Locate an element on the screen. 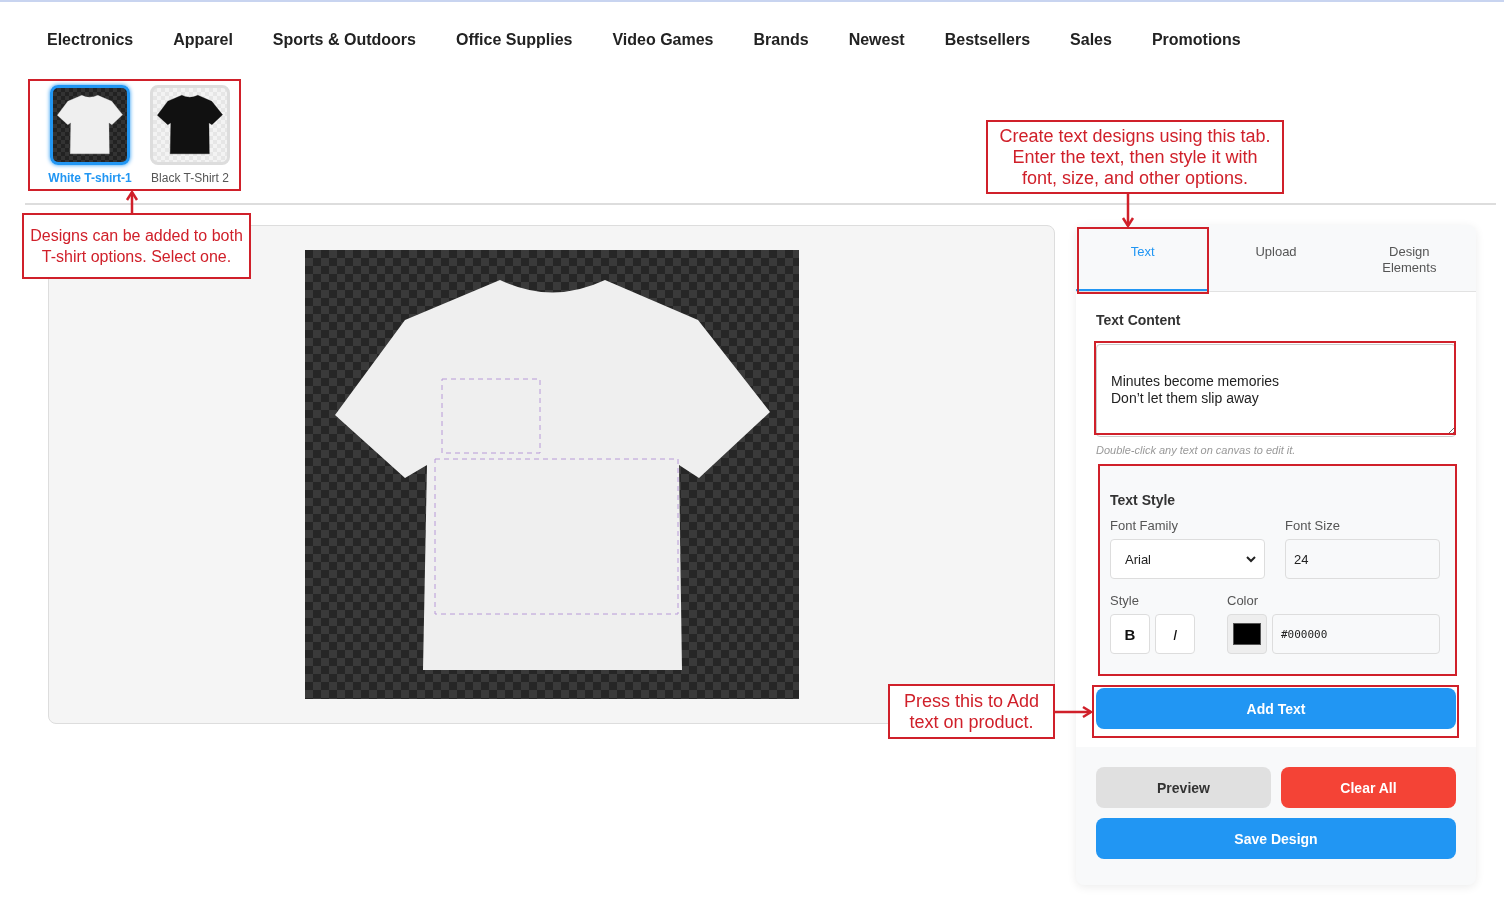 This screenshot has height=904, width=1504. nav-link: Newest is located at coordinates (876, 45).